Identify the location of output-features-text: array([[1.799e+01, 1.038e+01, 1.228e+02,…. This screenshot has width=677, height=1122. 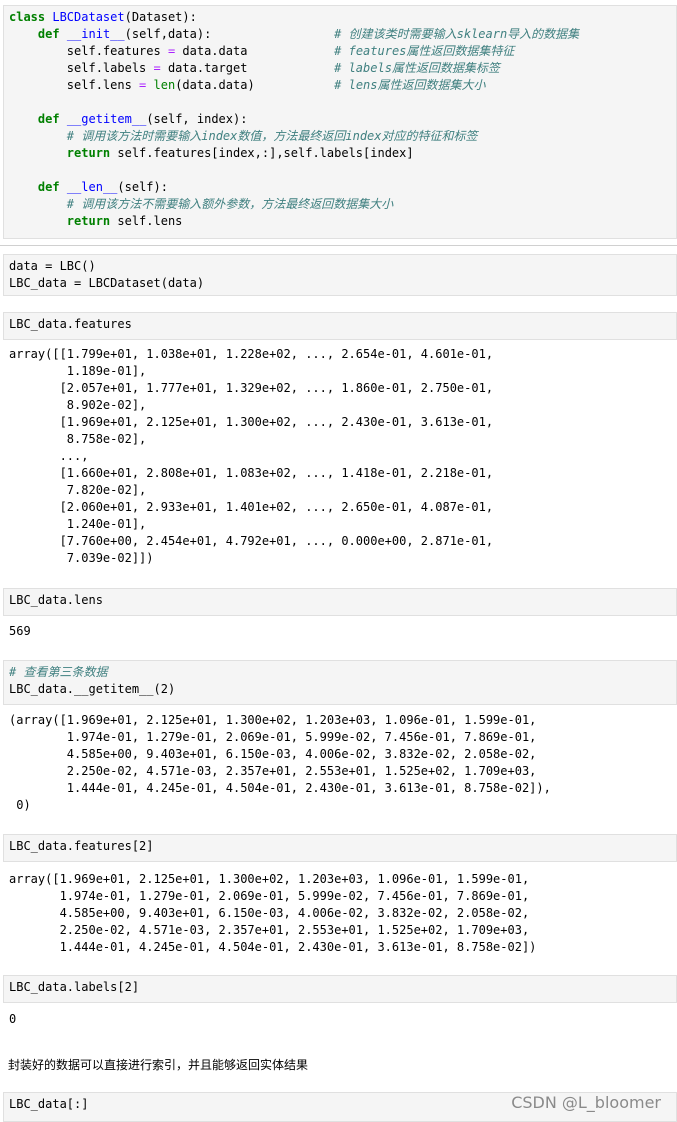
(251, 456).